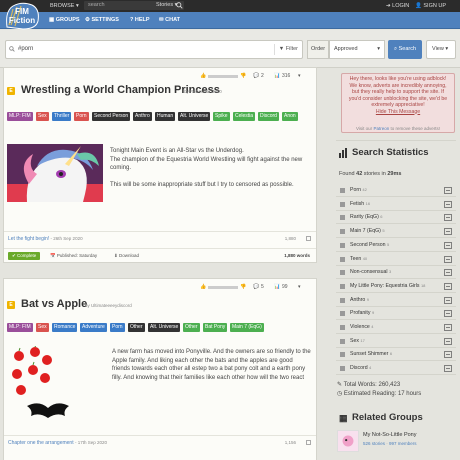 The image size is (460, 460). What do you see at coordinates (290, 116) in the screenshot?
I see `story-tag: Anon` at bounding box center [290, 116].